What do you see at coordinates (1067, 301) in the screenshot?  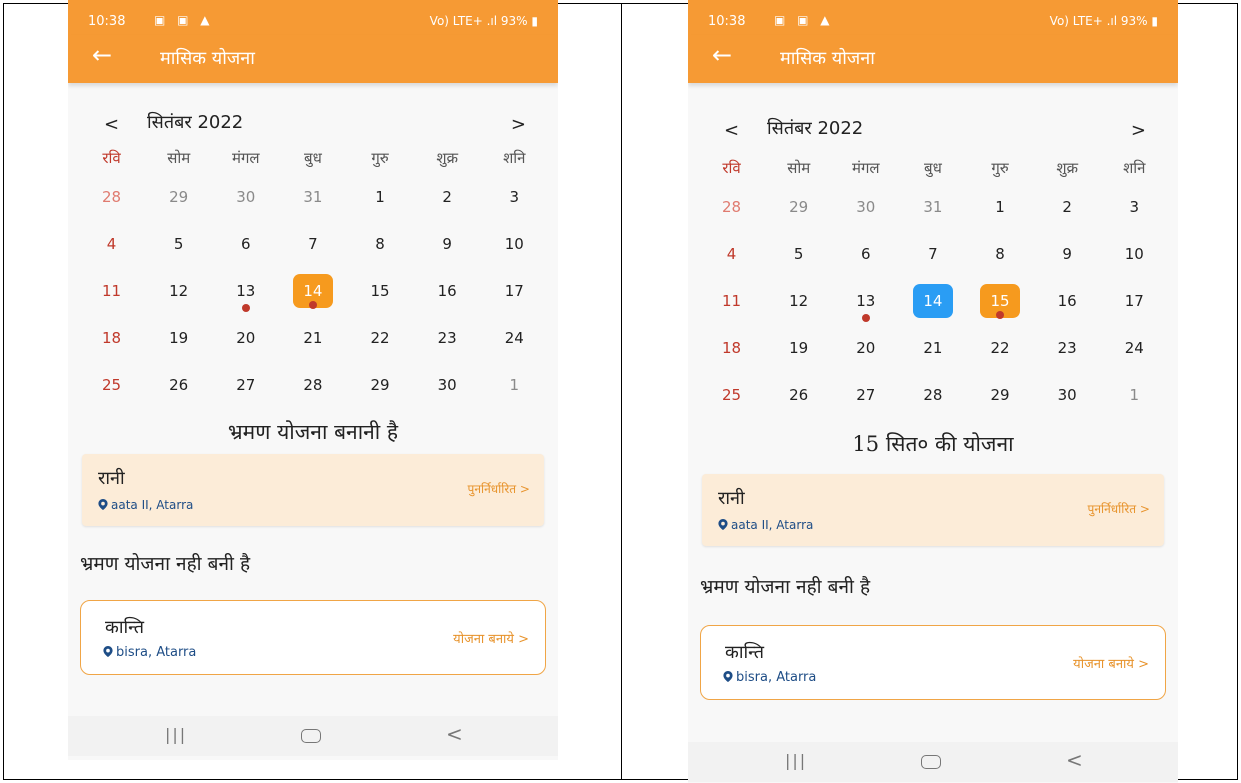 I see `calendar-day-number: 16` at bounding box center [1067, 301].